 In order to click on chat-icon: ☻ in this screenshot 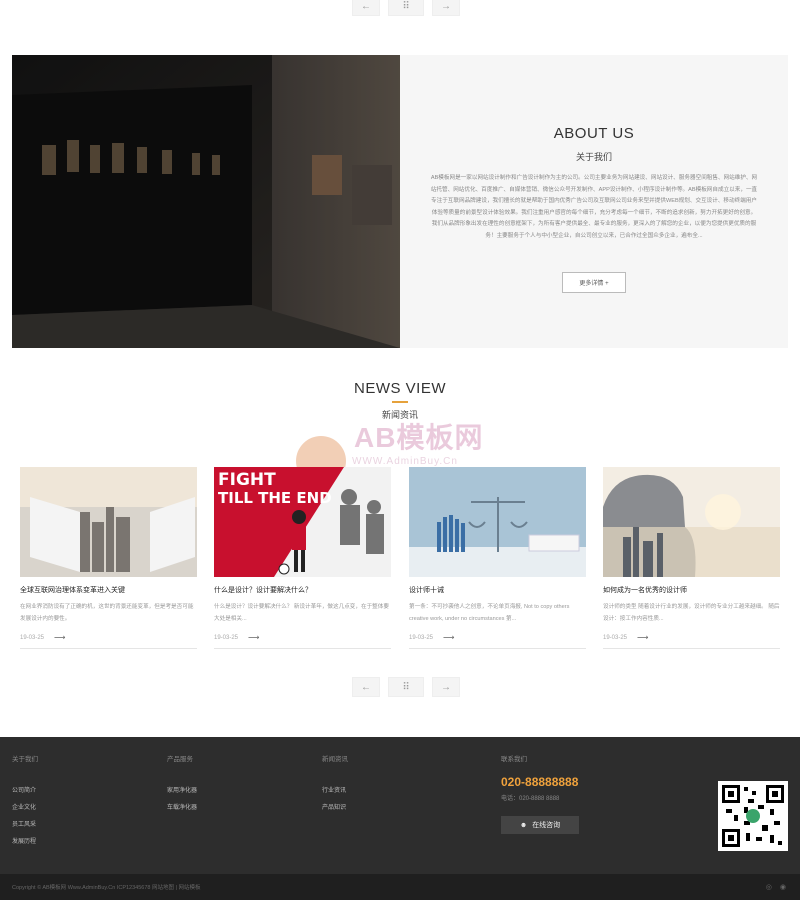, I will do `click(523, 825)`.